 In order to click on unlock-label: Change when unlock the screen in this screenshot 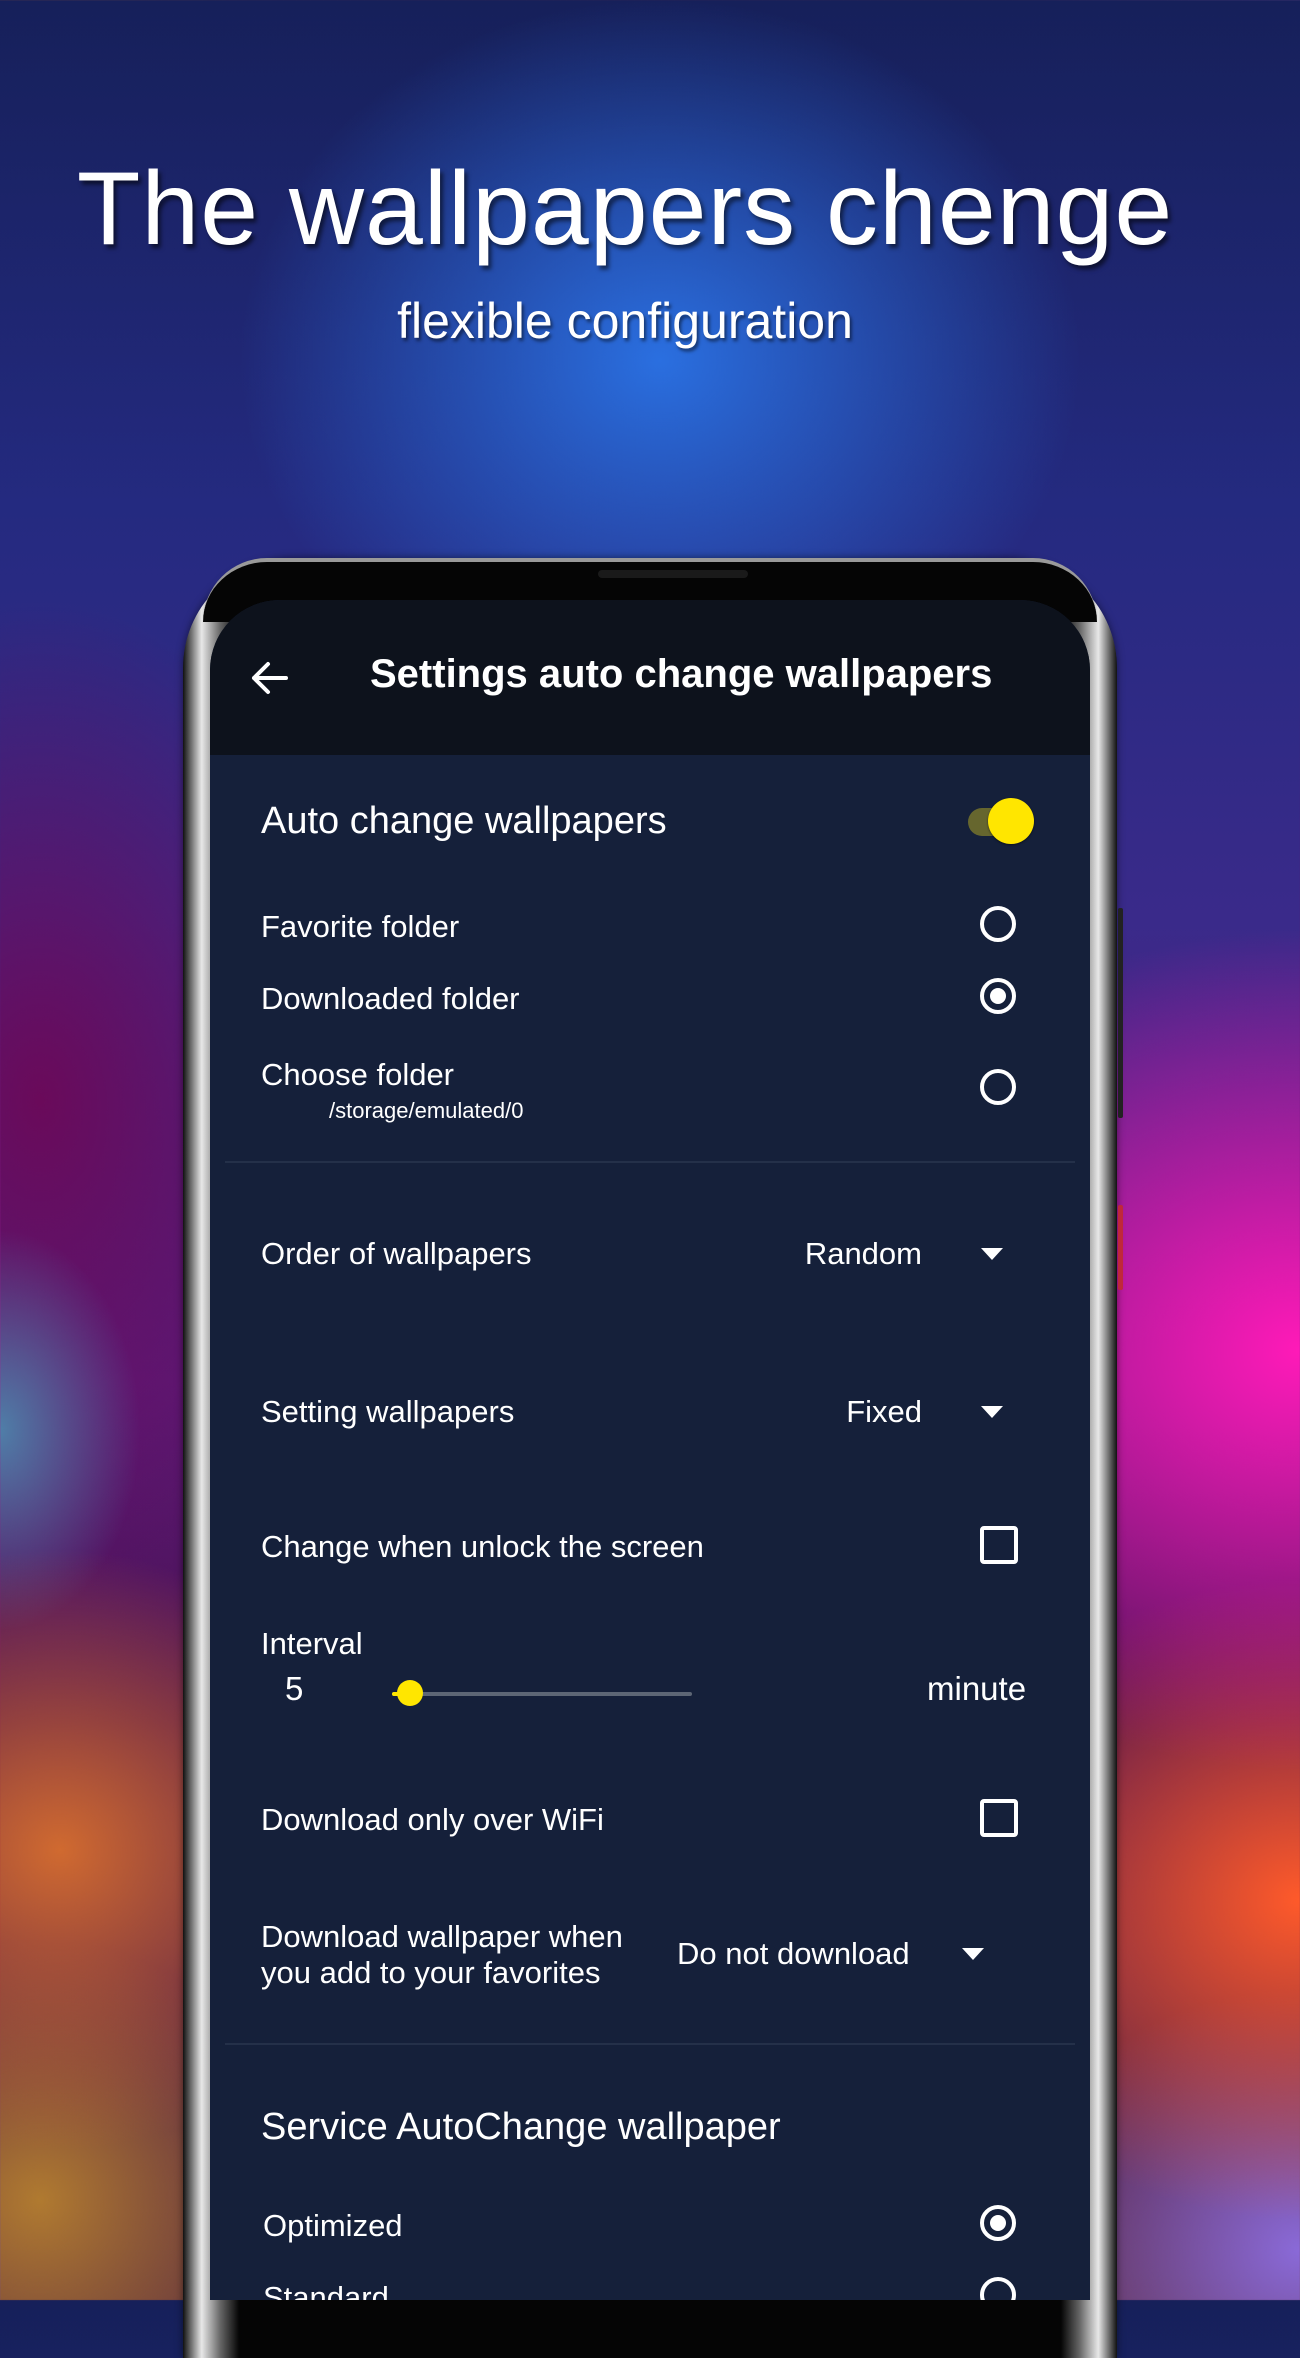, I will do `click(482, 1546)`.